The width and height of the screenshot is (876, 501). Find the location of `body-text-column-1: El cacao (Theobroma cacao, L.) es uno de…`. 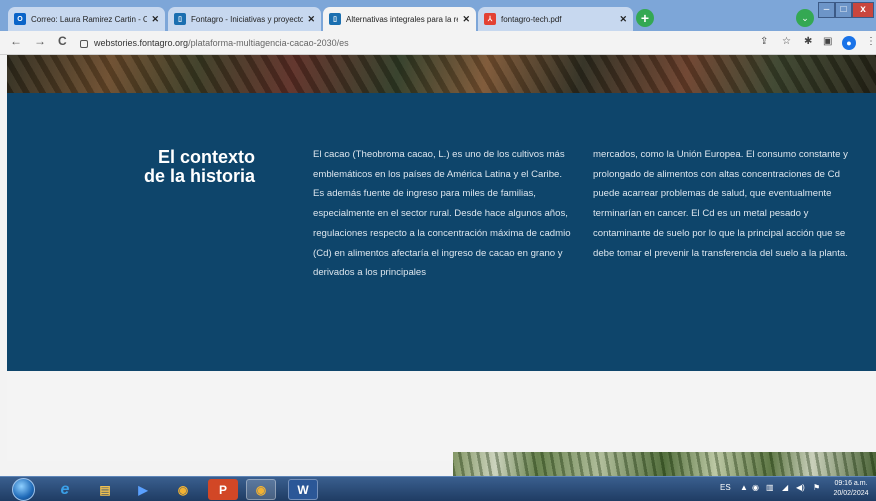

body-text-column-1: El cacao (Theobroma cacao, L.) es uno de… is located at coordinates (442, 214).